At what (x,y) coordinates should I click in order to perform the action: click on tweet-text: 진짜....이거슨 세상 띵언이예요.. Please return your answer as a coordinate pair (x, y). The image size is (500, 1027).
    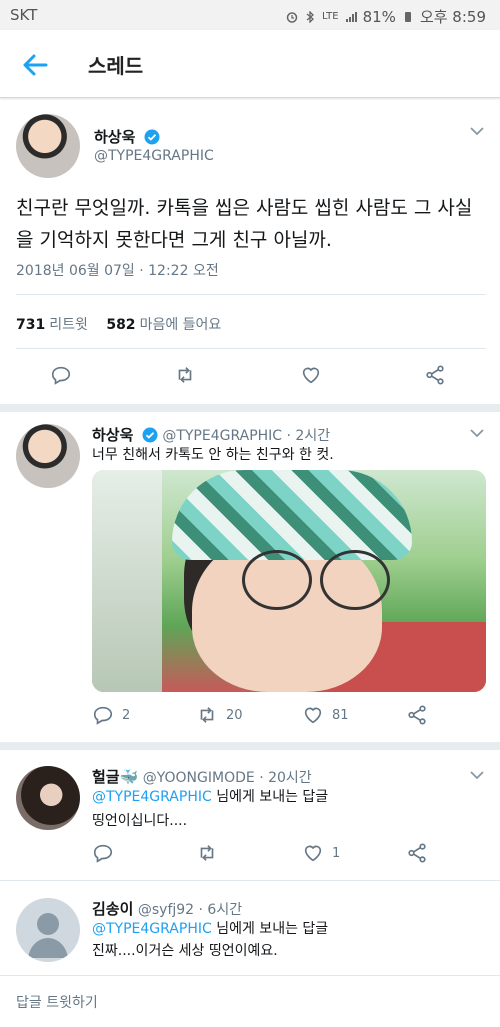
    Looking at the image, I should click on (185, 951).